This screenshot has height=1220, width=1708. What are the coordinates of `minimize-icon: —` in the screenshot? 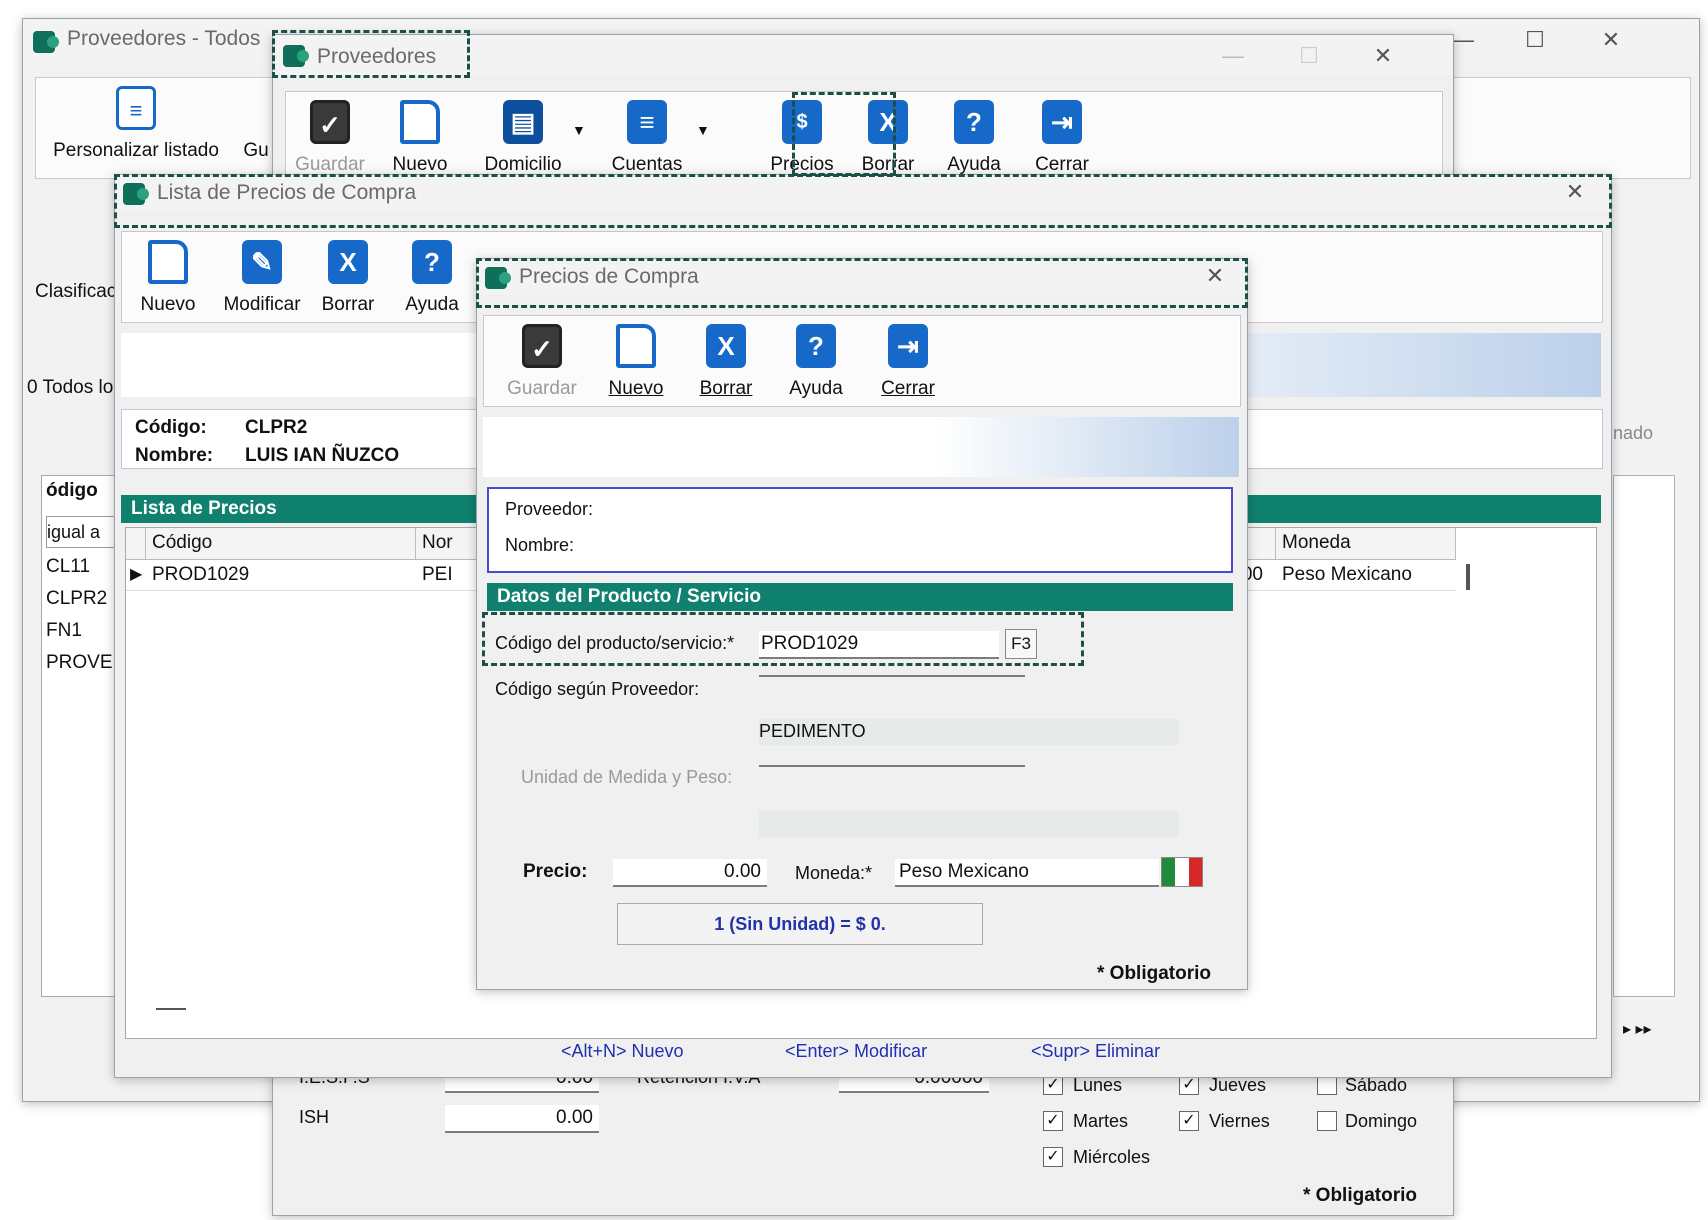 It's located at (1233, 56).